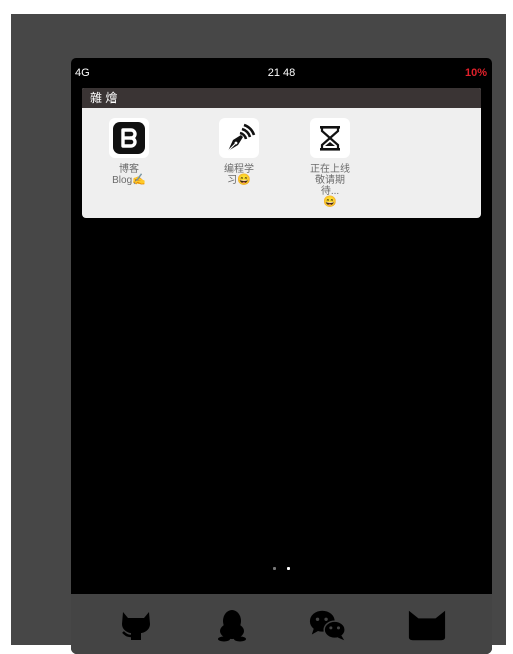 The height and width of the screenshot is (654, 513). What do you see at coordinates (136, 625) in the screenshot?
I see `github-icon` at bounding box center [136, 625].